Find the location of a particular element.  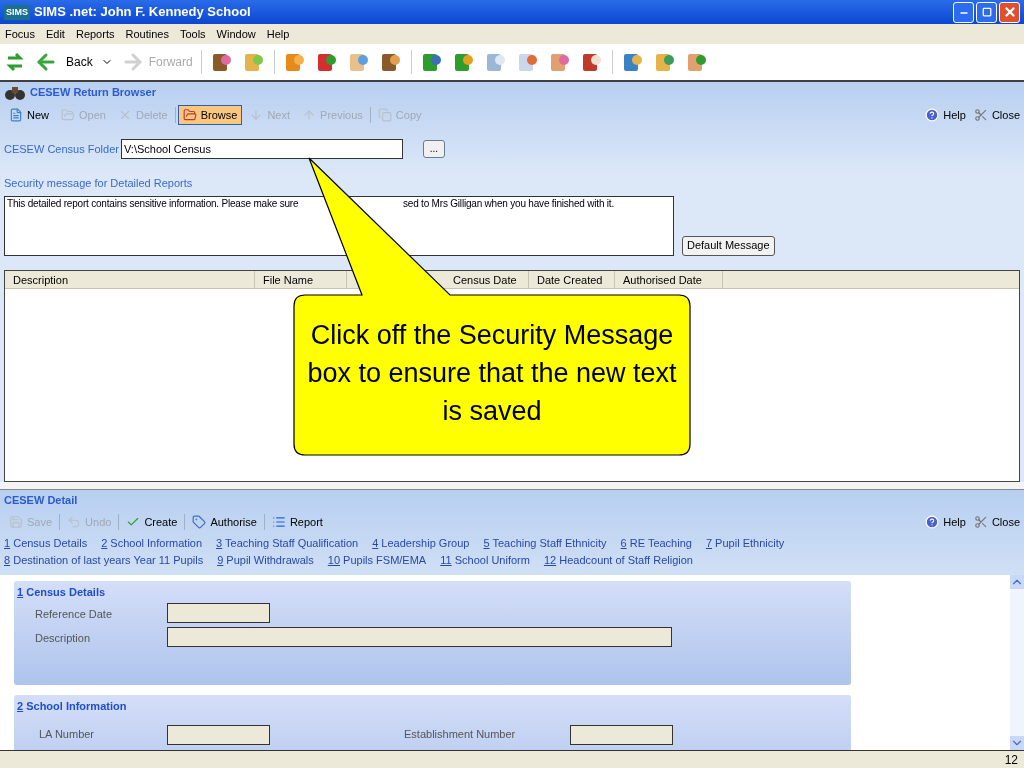

section-link: 7 Pupil Ethnicity is located at coordinates (745, 543).